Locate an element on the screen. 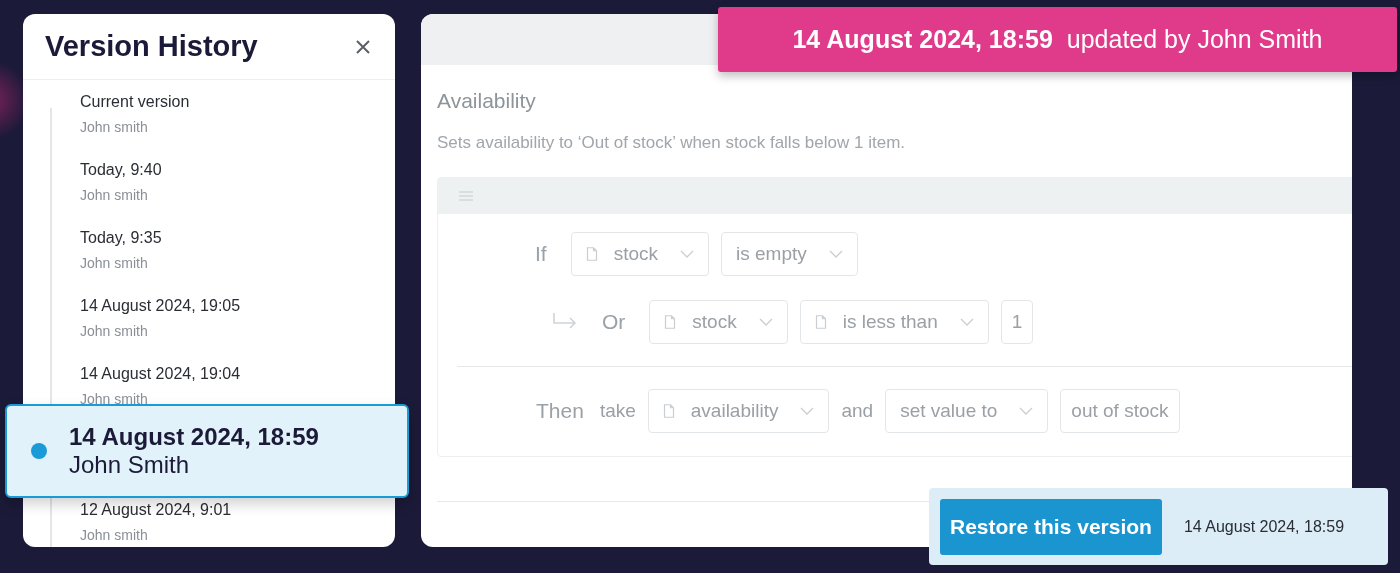 The height and width of the screenshot is (573, 1400). dropdown: availability is located at coordinates (738, 411).